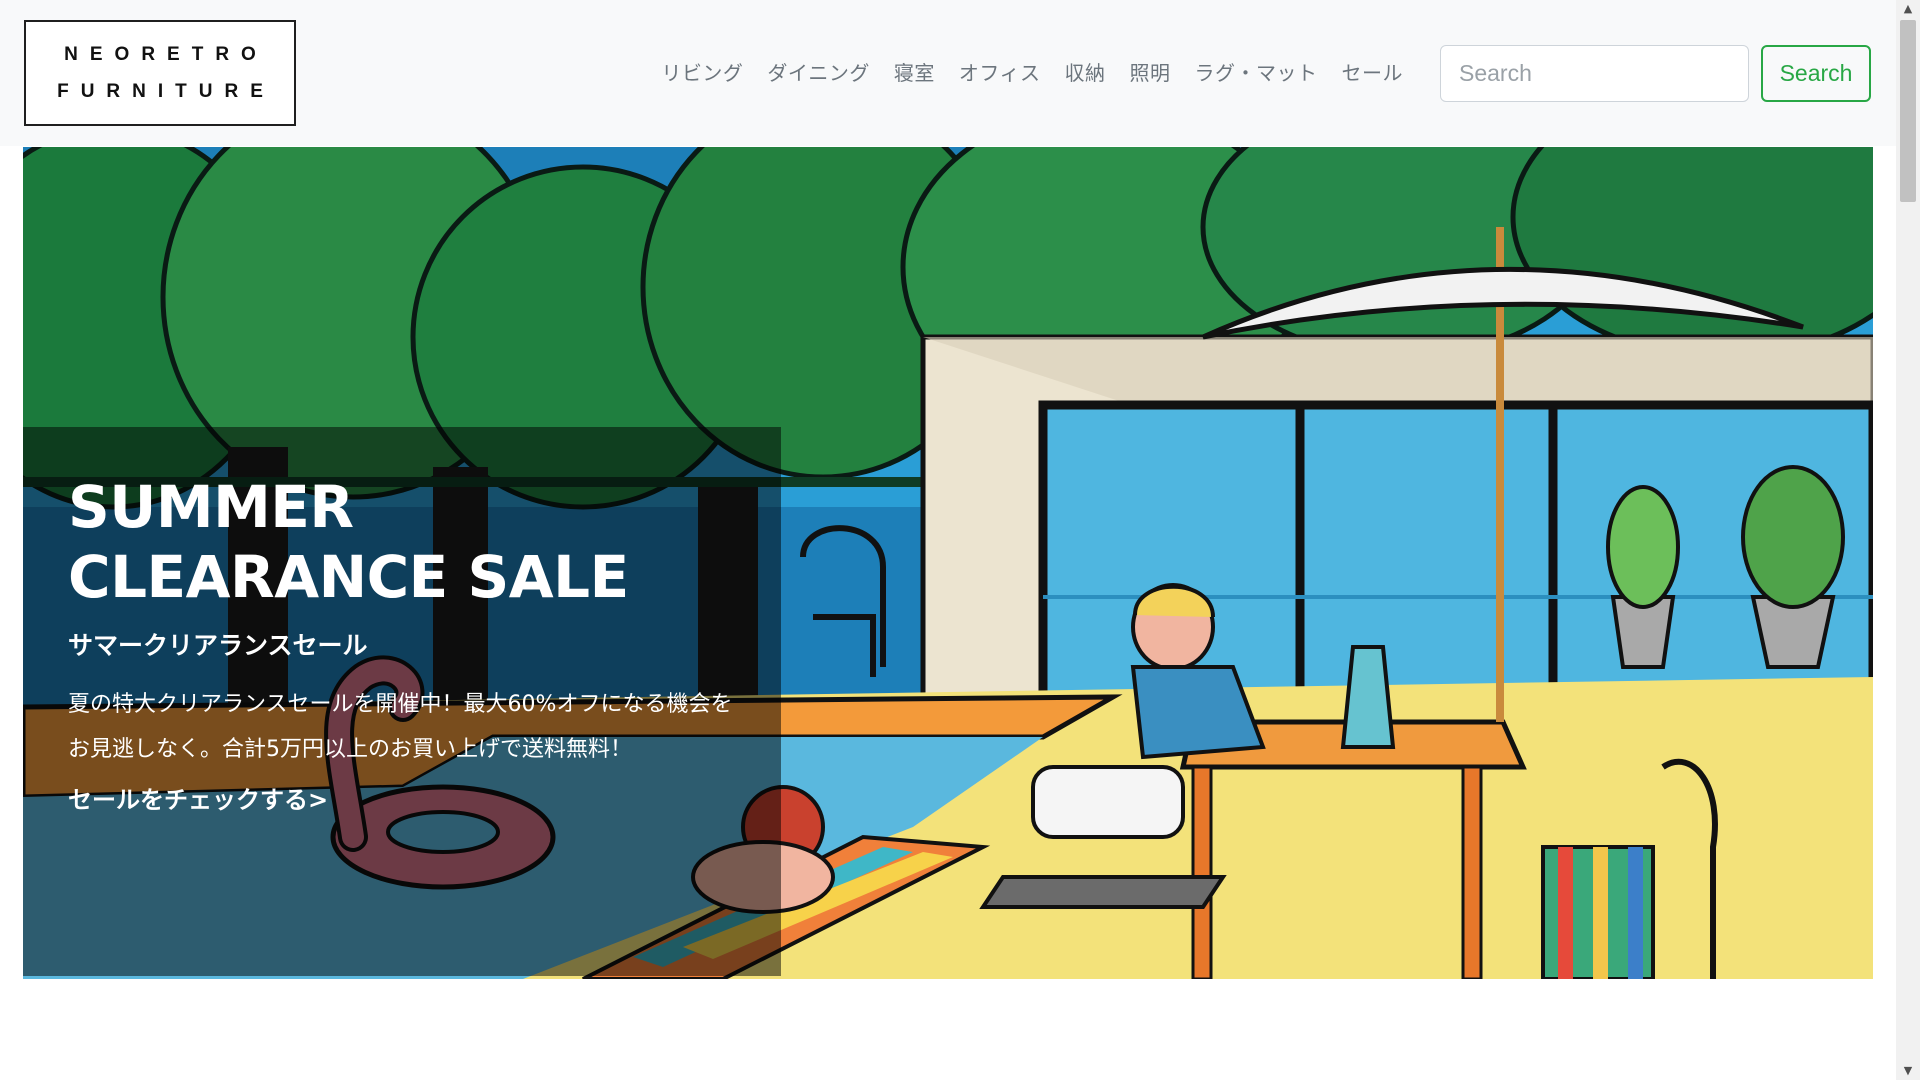  I want to click on check-sale-link: セールをチェックする>, so click(198, 800).